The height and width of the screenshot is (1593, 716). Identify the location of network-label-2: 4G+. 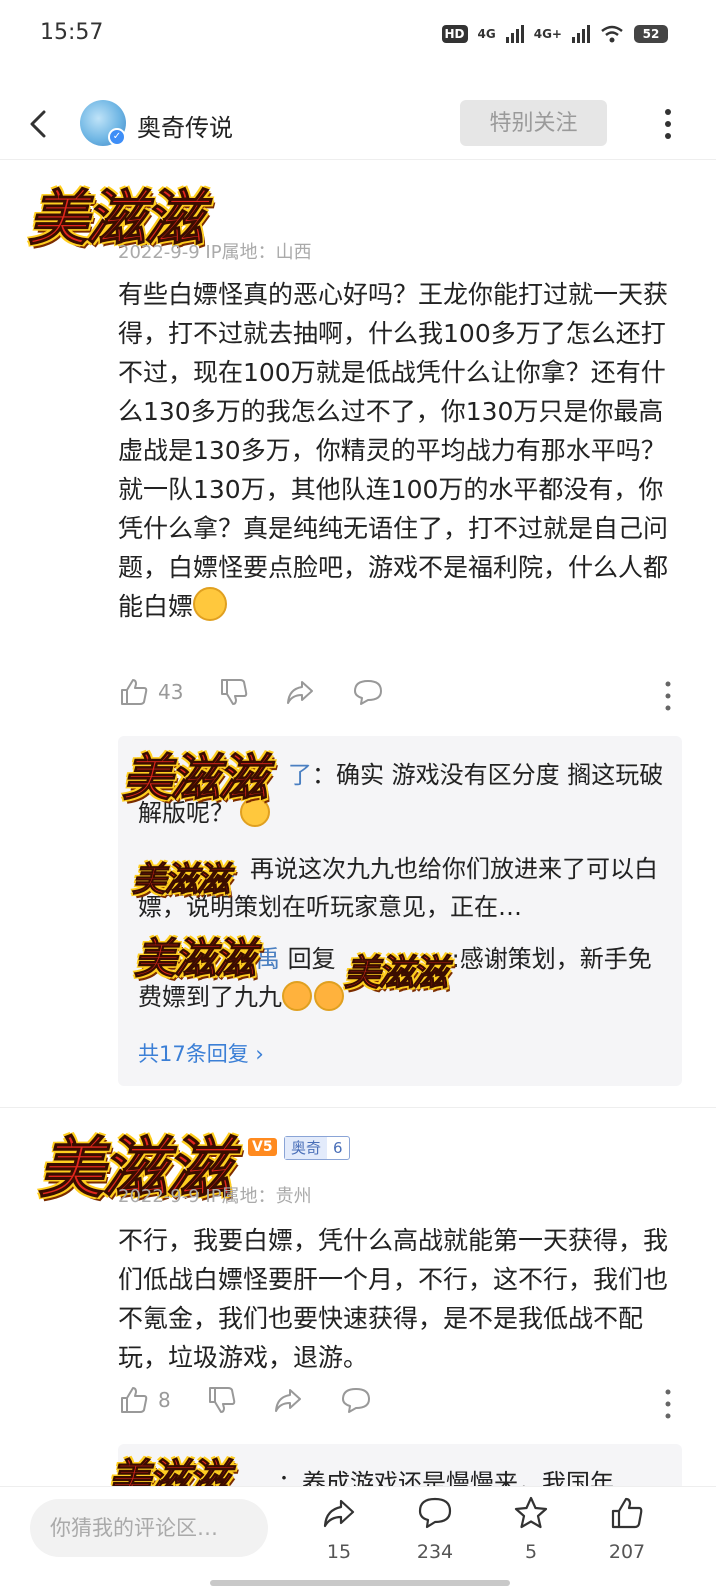
(547, 34).